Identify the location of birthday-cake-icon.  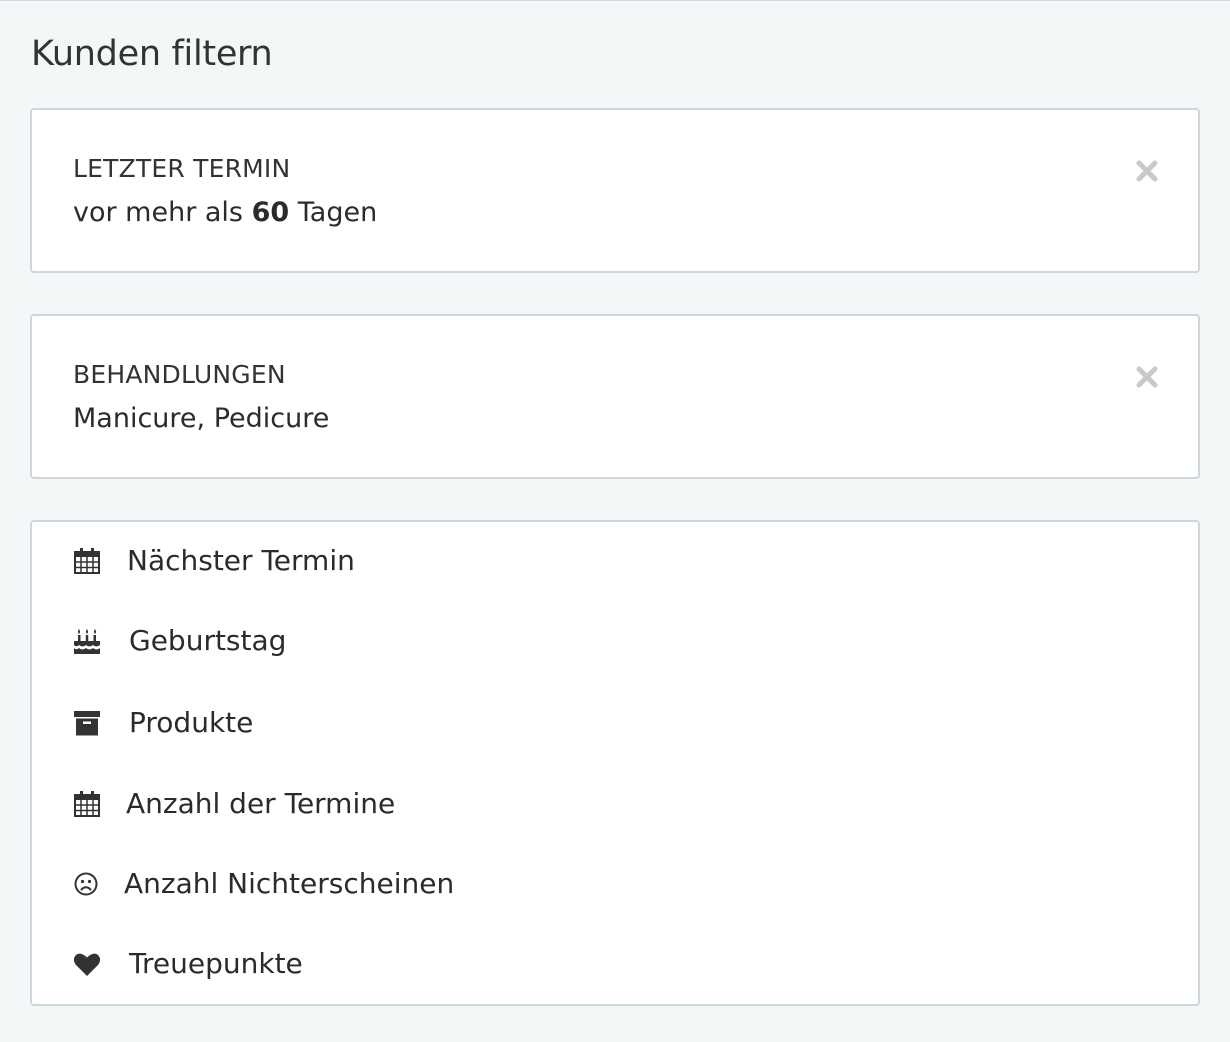
(87, 641).